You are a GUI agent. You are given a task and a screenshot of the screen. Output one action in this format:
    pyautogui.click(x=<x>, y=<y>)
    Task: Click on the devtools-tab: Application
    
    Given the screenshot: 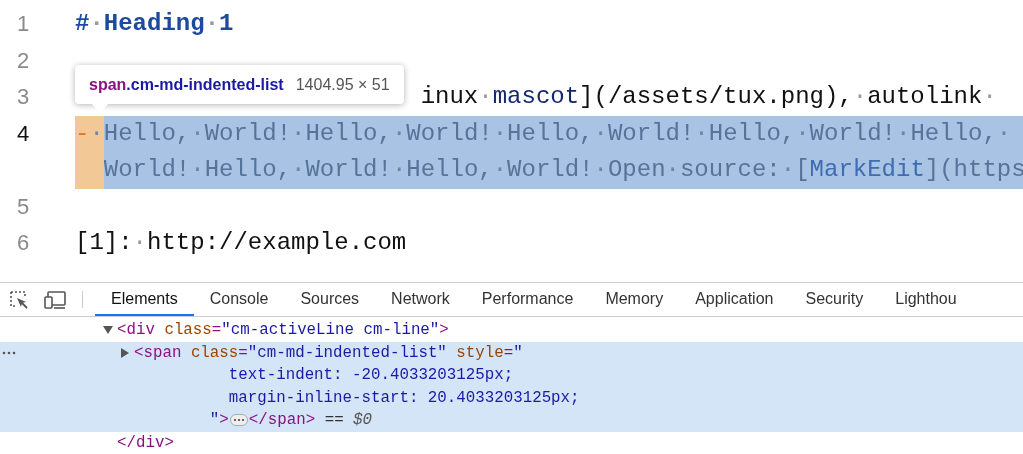 What is the action you would take?
    pyautogui.click(x=734, y=299)
    